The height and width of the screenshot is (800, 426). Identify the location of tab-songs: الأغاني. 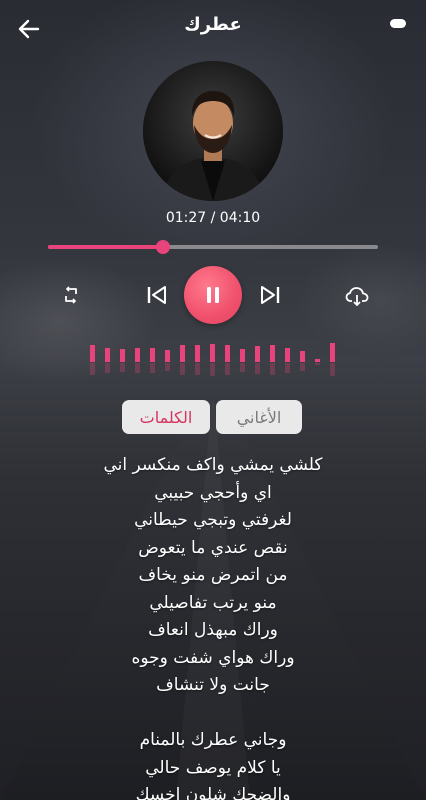
(259, 417).